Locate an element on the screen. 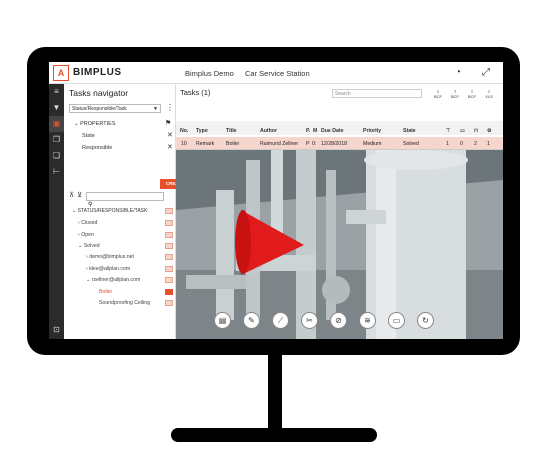  tree-header-label: STATUS/RESPONSIBLE/TASK is located at coordinates (112, 211).